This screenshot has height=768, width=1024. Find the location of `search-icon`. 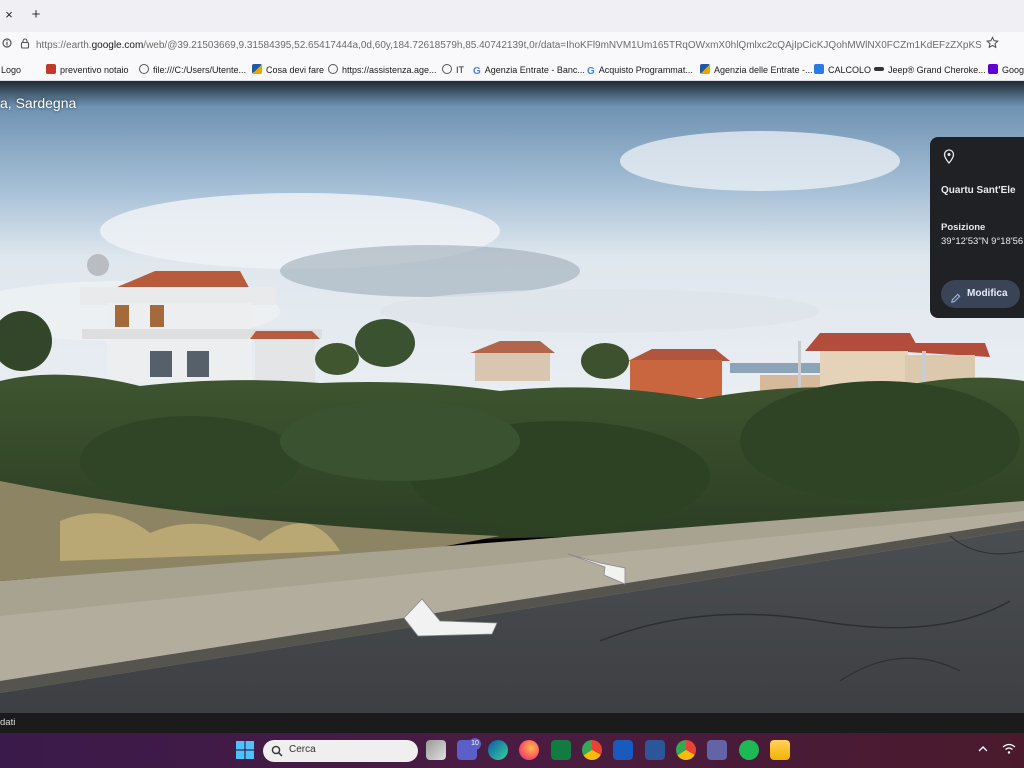

search-icon is located at coordinates (277, 753).